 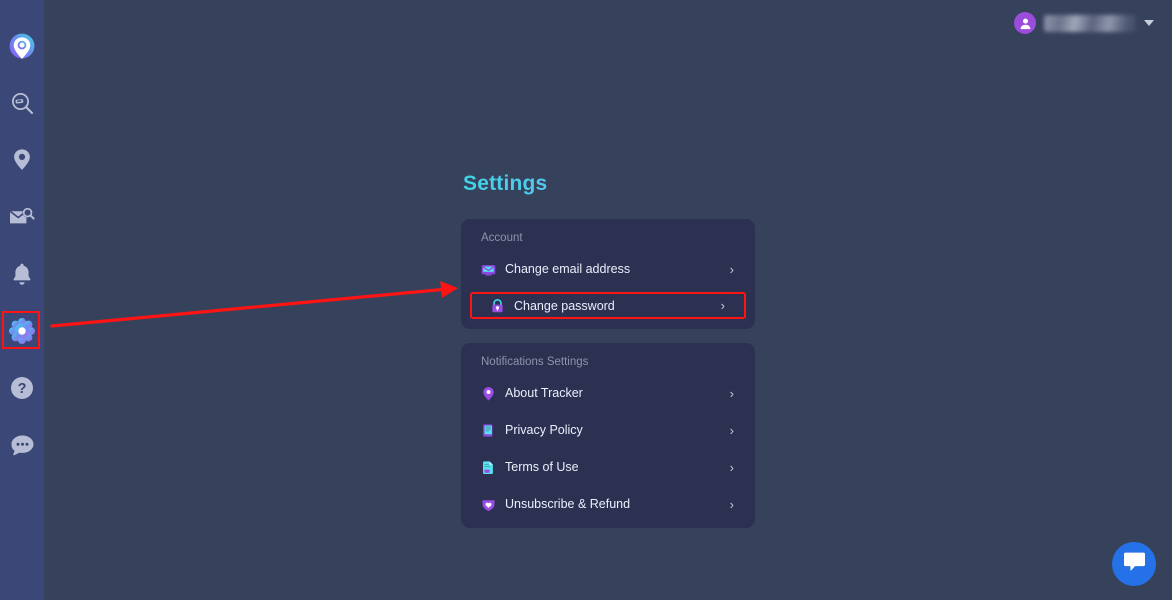 What do you see at coordinates (1025, 23) in the screenshot?
I see `avatar` at bounding box center [1025, 23].